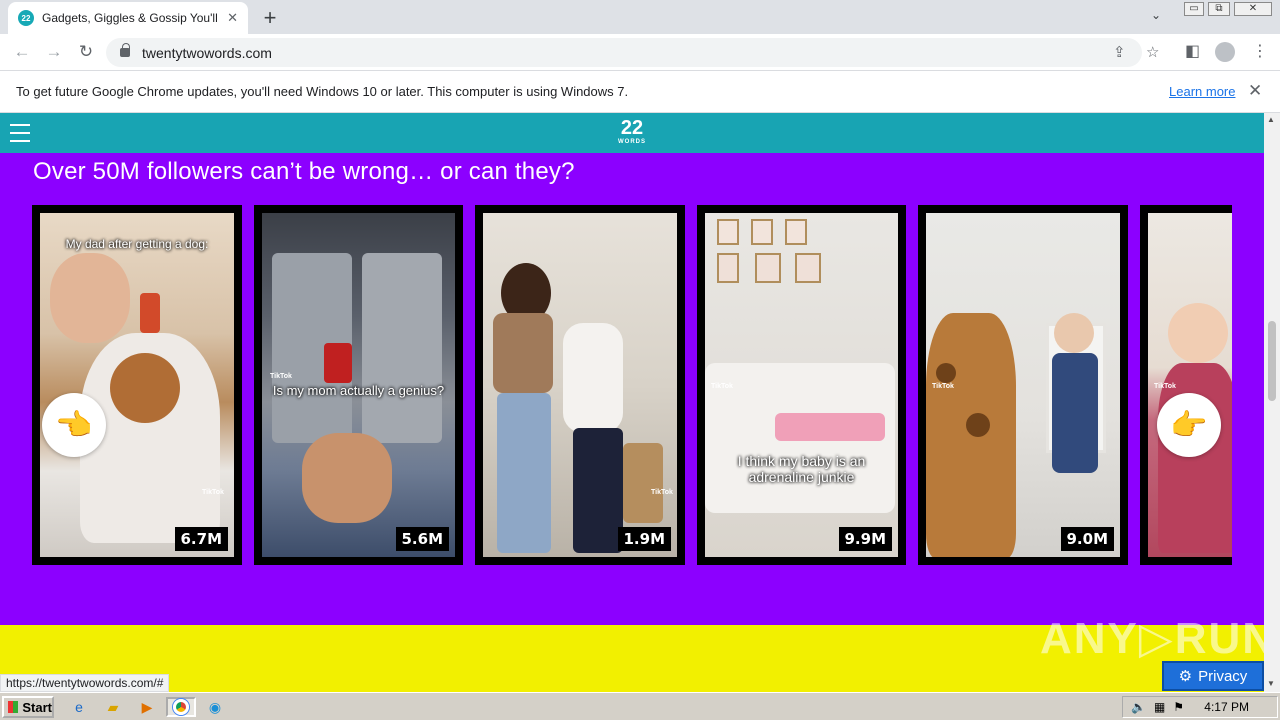 The width and height of the screenshot is (1280, 720). Describe the element at coordinates (1260, 51) in the screenshot. I see `menu-kebab-icon: ⋮` at that location.